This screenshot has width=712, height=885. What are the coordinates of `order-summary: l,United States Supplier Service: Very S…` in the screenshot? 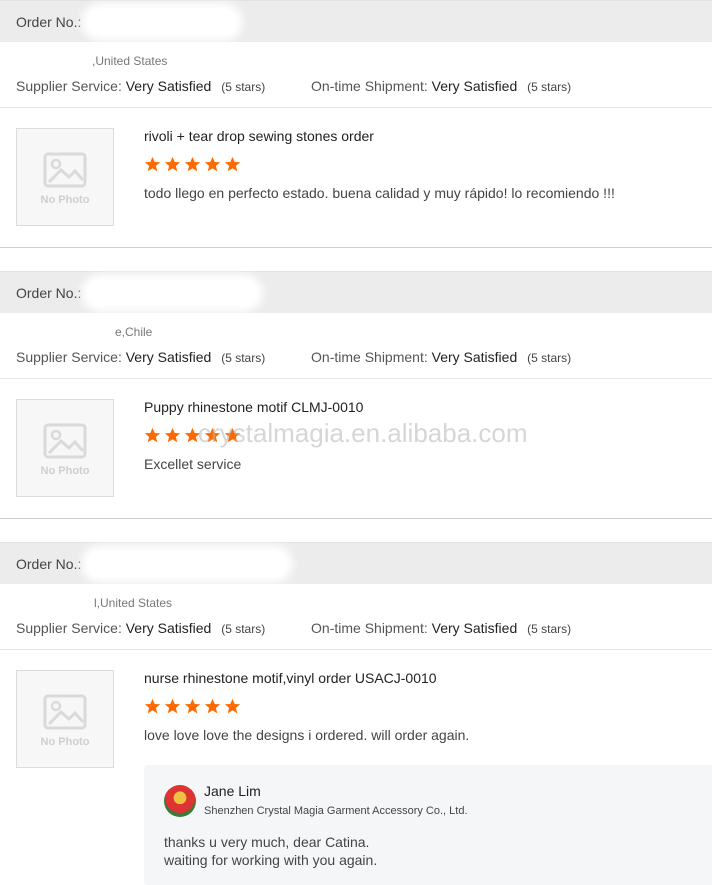 It's located at (356, 617).